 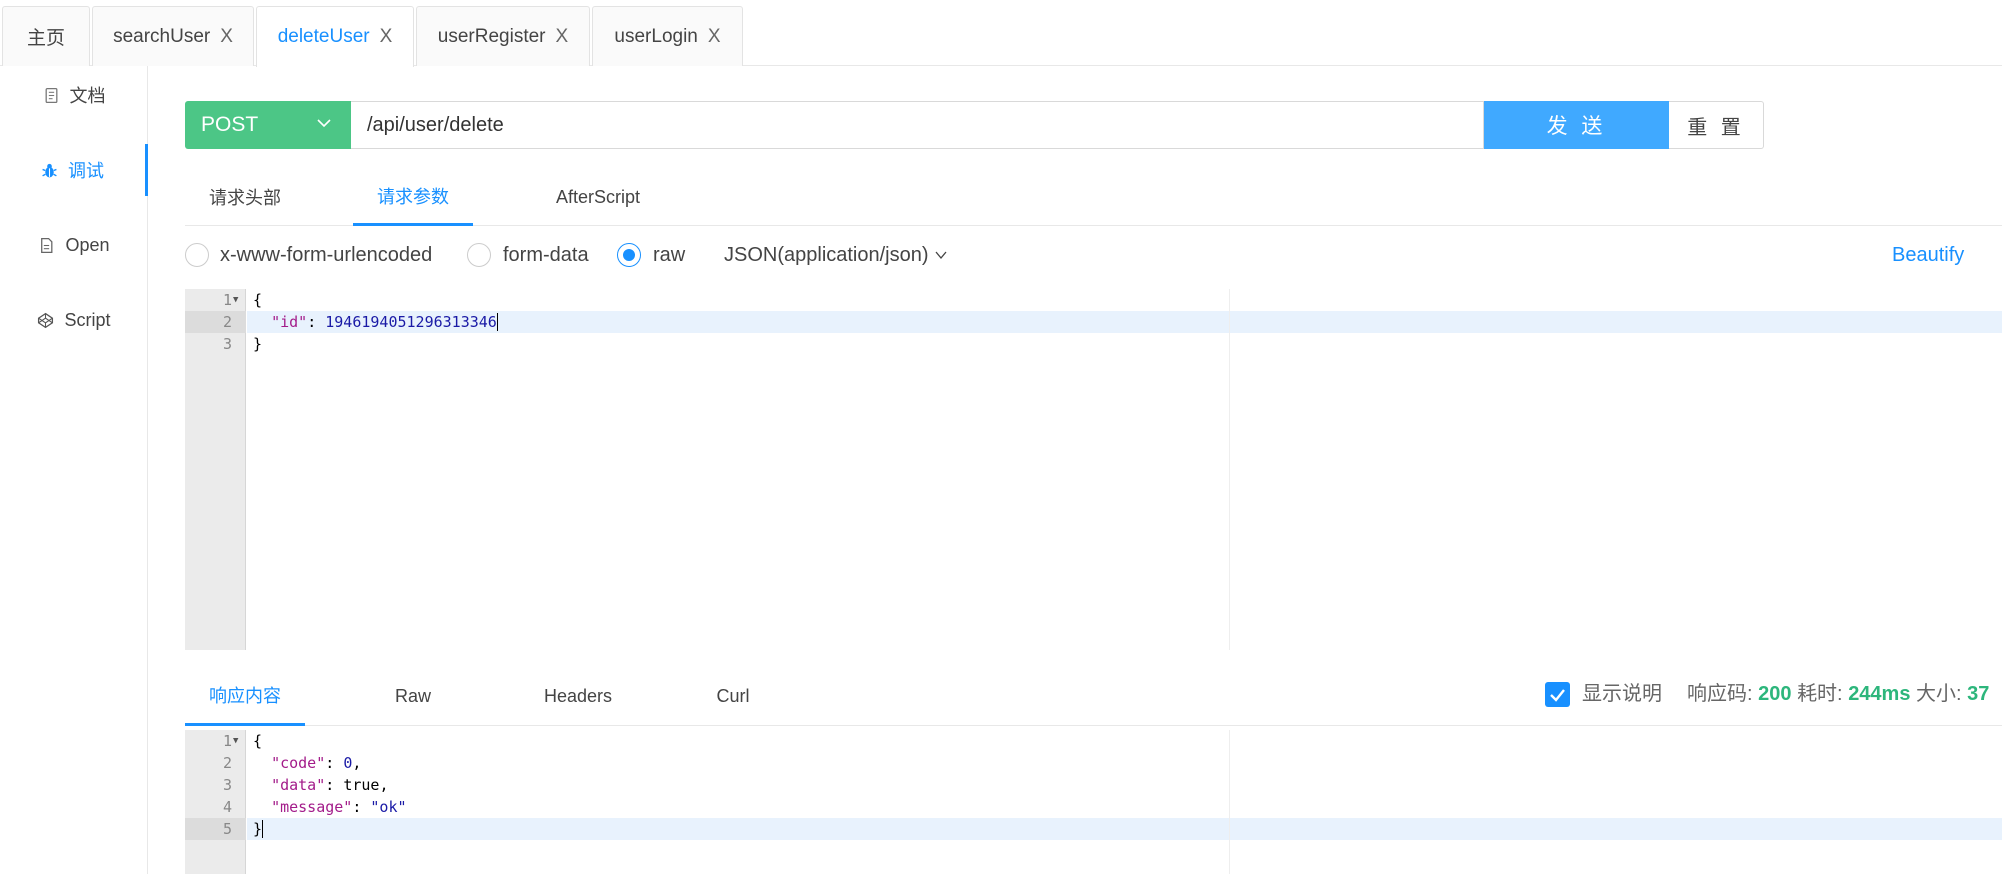 What do you see at coordinates (86, 171) in the screenshot?
I see `sidebar-item-label: 调试` at bounding box center [86, 171].